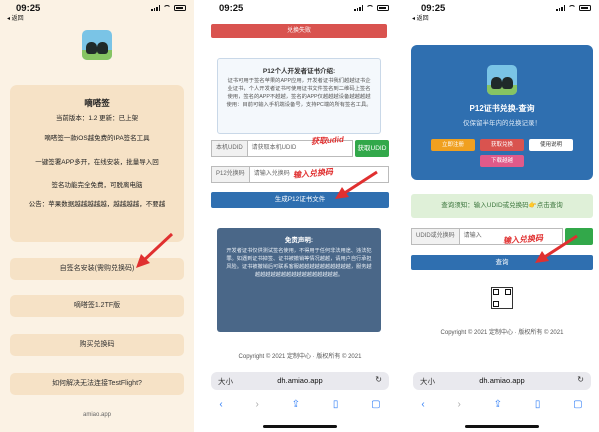 The height and width of the screenshot is (432, 599). Describe the element at coordinates (231, 8) in the screenshot. I see `status-time: 09:25` at that location.